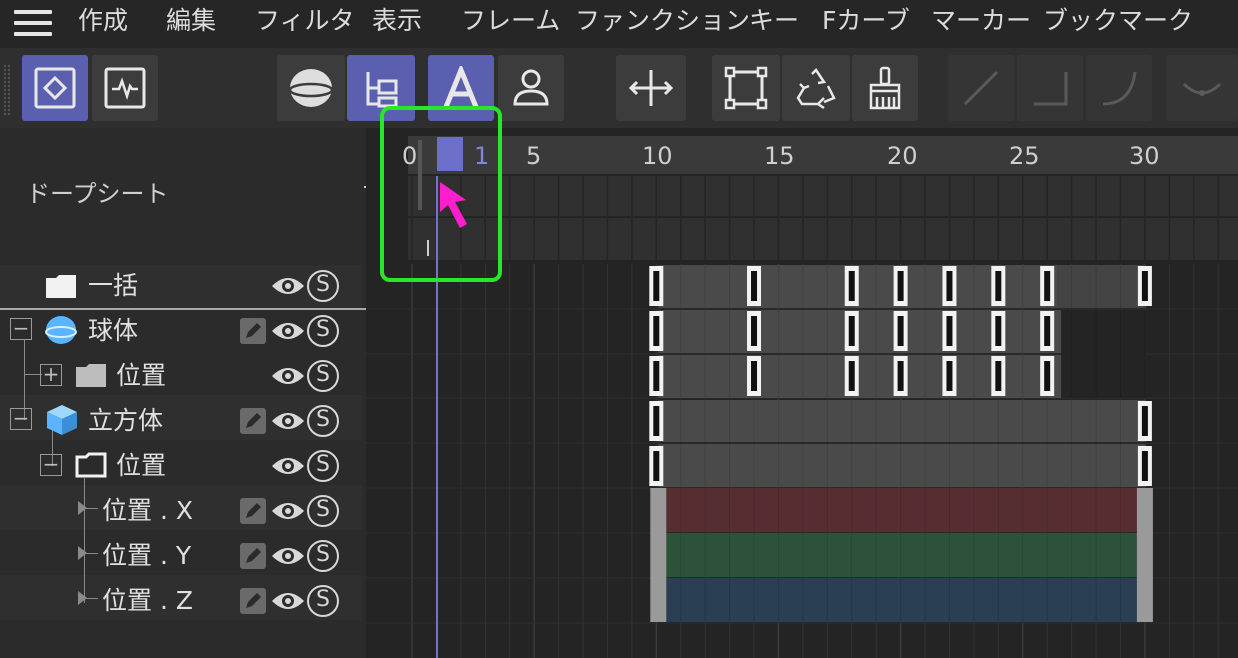  What do you see at coordinates (534, 156) in the screenshot?
I see `ruler-tick-5: 5` at bounding box center [534, 156].